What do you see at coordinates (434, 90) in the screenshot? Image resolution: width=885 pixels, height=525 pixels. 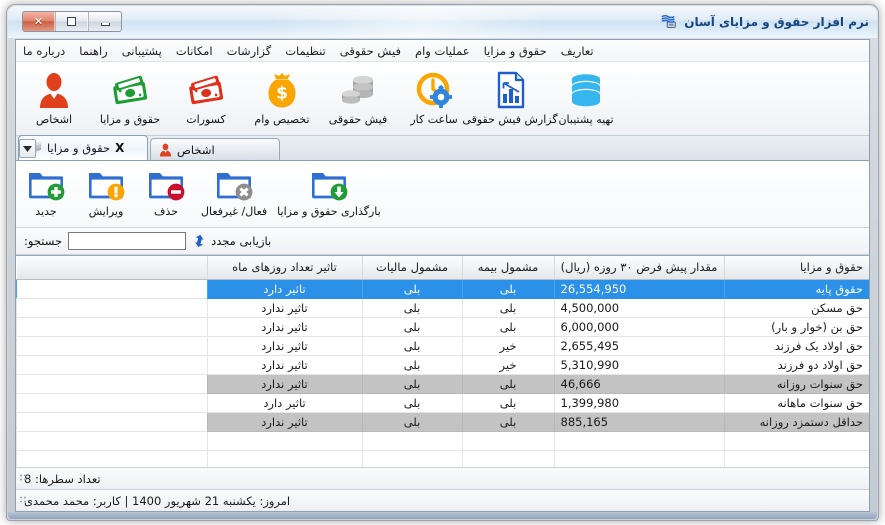 I see `clock-gear-icon` at bounding box center [434, 90].